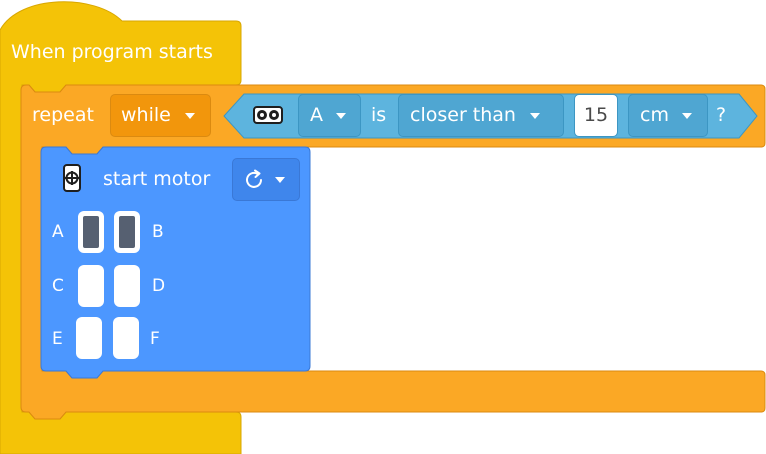  I want to click on port-label-a: A, so click(58, 232).